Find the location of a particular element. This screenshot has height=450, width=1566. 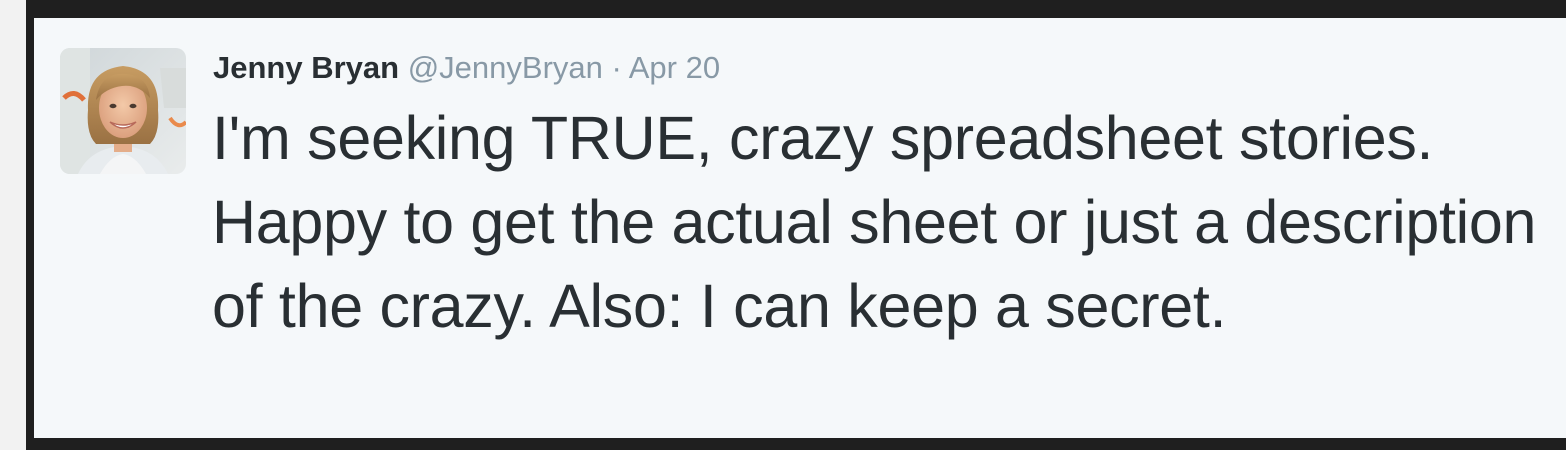

avatar is located at coordinates (123, 111).